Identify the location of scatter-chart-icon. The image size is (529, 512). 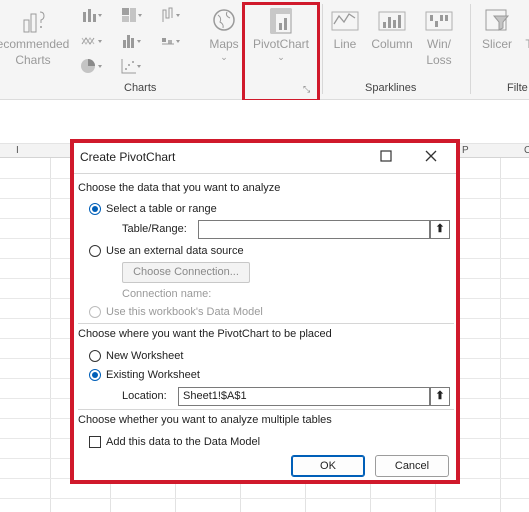
(131, 66).